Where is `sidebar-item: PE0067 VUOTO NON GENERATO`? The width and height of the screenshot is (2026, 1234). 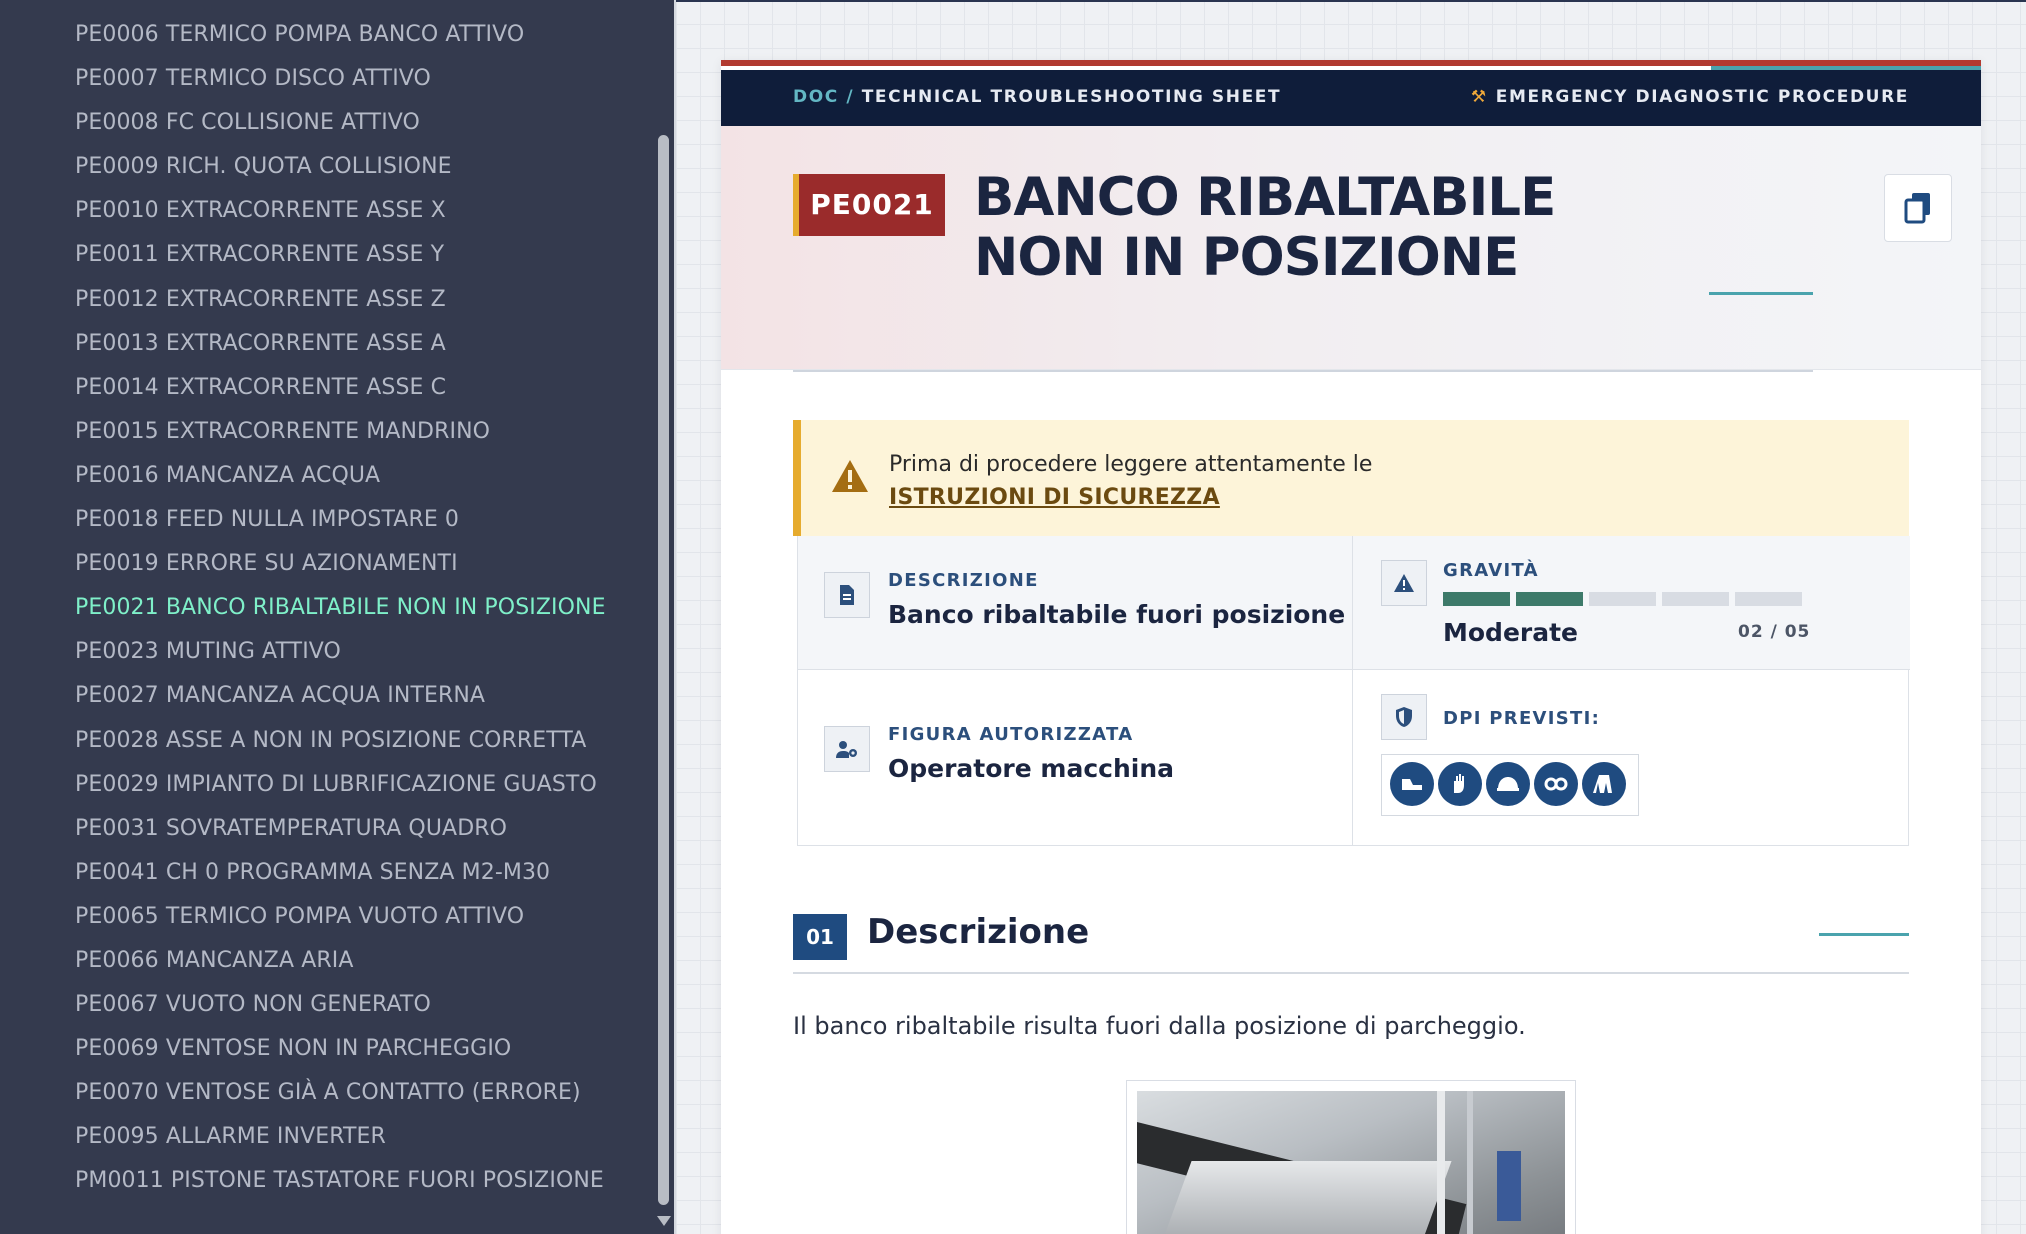
sidebar-item: PE0067 VUOTO NON GENERATO is located at coordinates (326, 1010).